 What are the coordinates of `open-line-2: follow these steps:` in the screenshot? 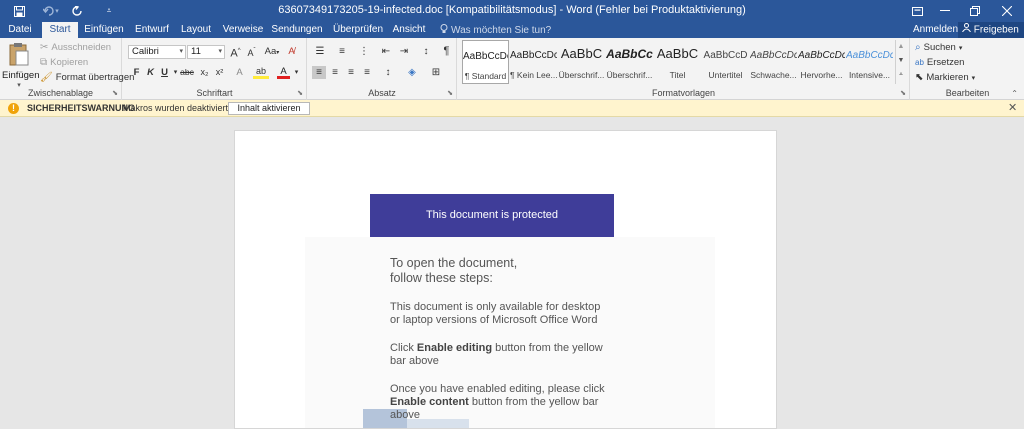 It's located at (441, 278).